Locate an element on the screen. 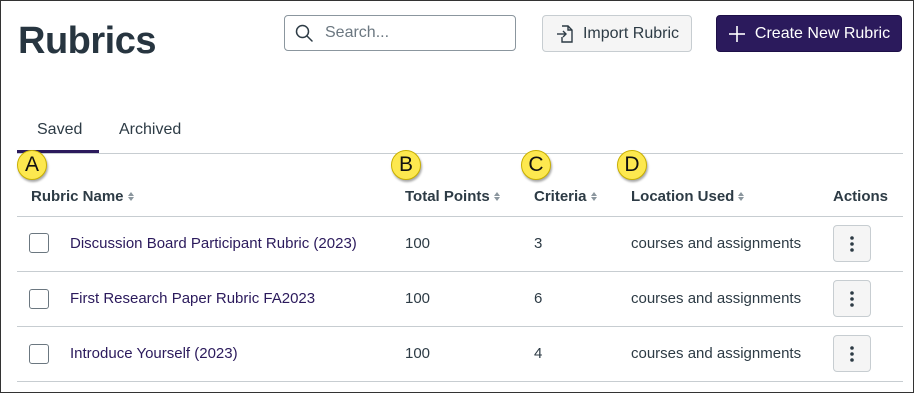 The width and height of the screenshot is (916, 395). column-header-rubric-name: Rubric Name is located at coordinates (82, 196).